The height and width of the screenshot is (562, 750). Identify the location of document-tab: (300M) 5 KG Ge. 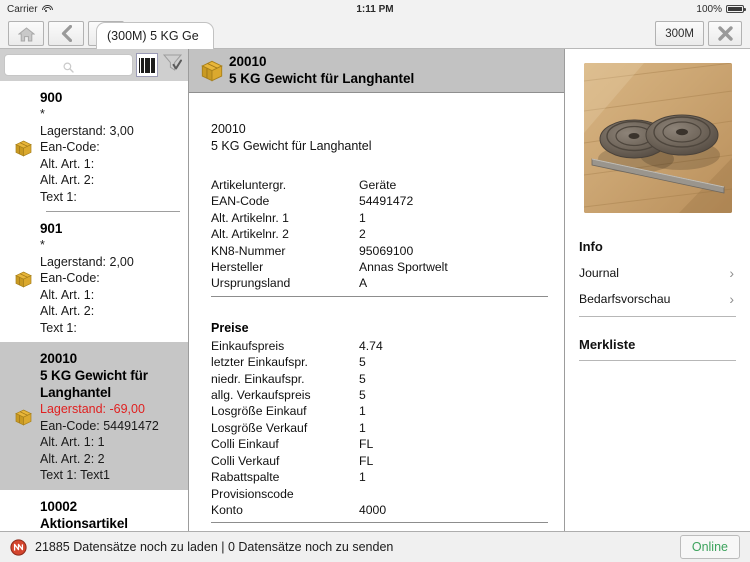
(155, 35).